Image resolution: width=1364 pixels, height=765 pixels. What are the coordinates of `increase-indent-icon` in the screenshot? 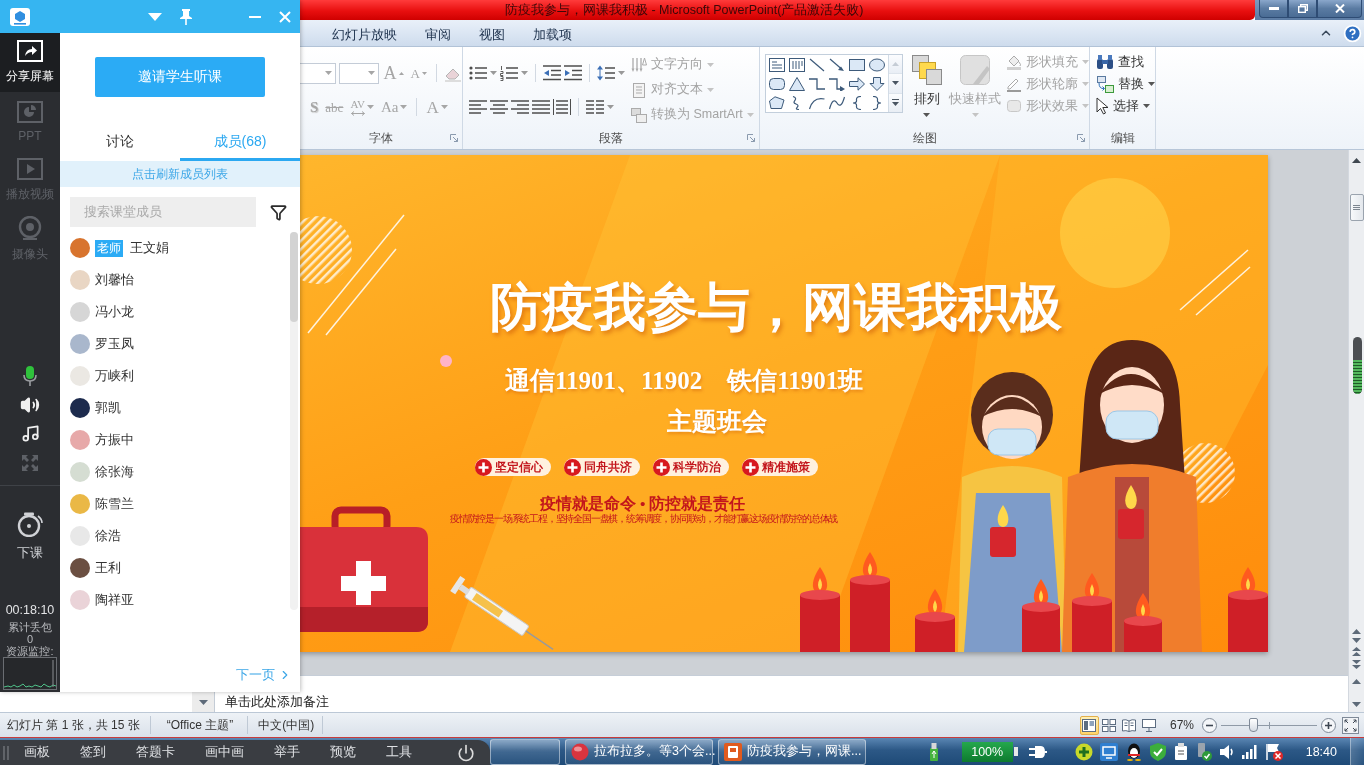 It's located at (573, 73).